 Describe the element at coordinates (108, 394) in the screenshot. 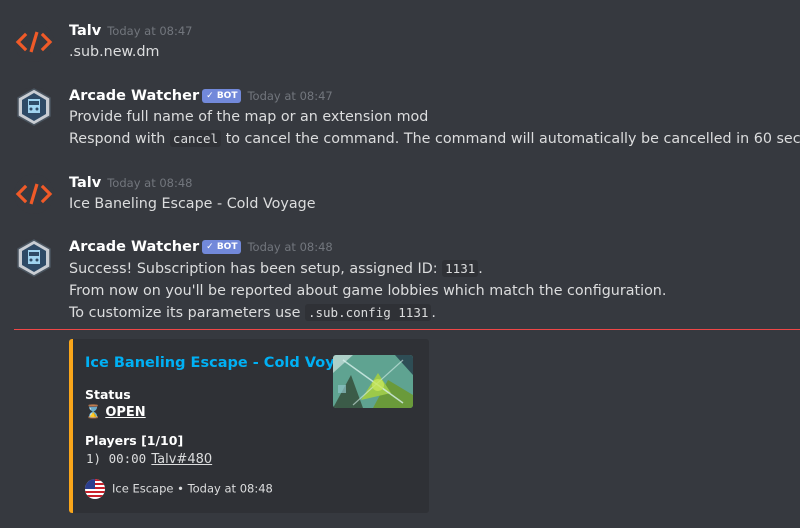

I see `status-field-name: Status` at that location.